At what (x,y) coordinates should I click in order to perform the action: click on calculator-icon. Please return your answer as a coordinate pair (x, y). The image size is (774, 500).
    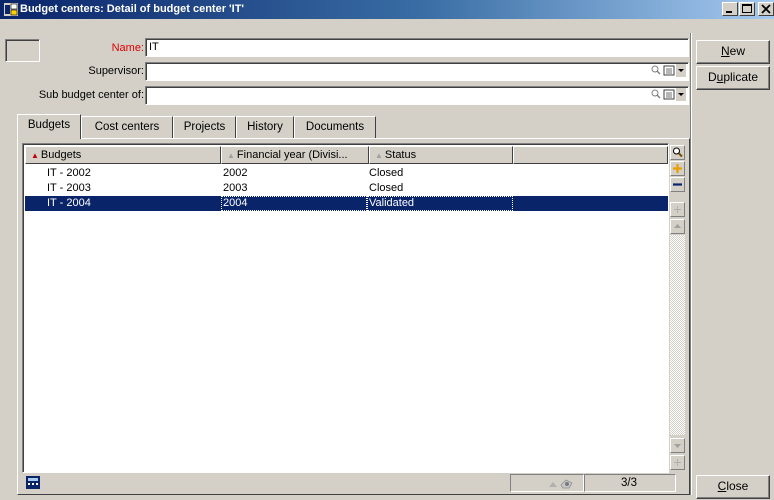
    Looking at the image, I should click on (33, 482).